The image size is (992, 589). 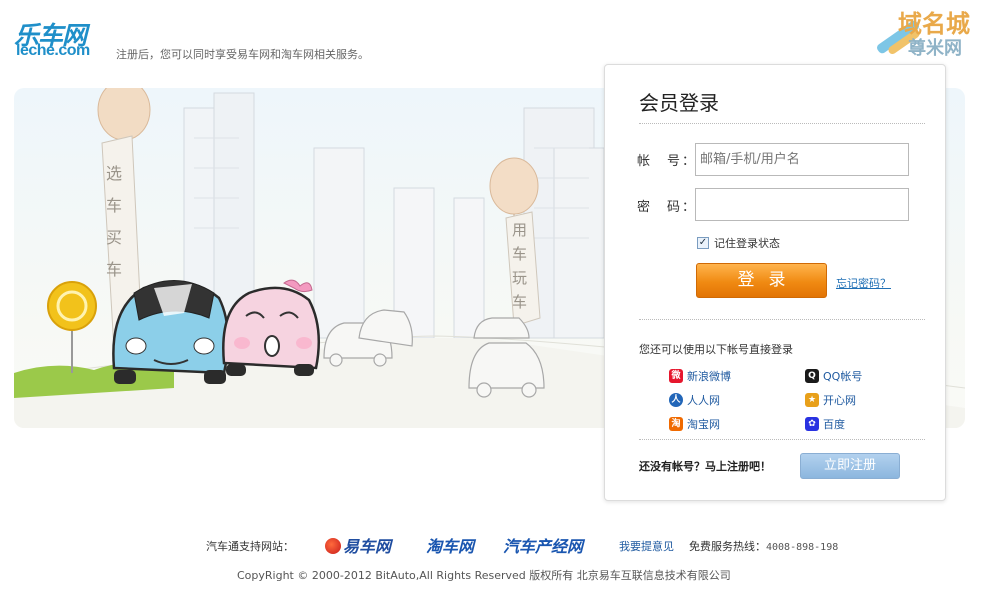 I want to click on hotline-number: 4008-898-198, so click(x=802, y=547).